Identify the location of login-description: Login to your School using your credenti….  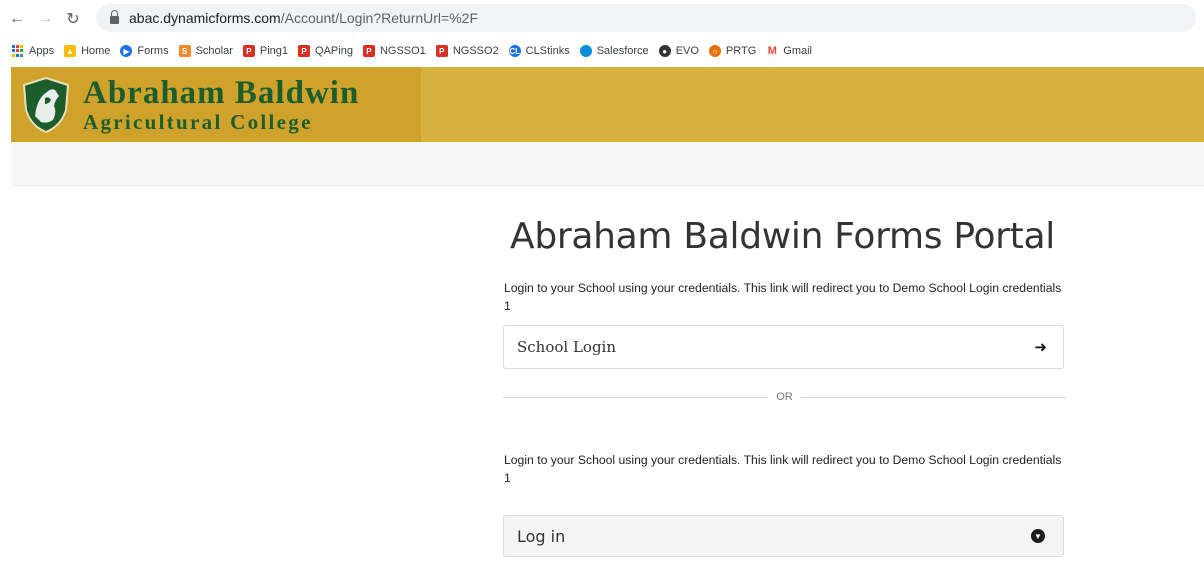
(783, 469).